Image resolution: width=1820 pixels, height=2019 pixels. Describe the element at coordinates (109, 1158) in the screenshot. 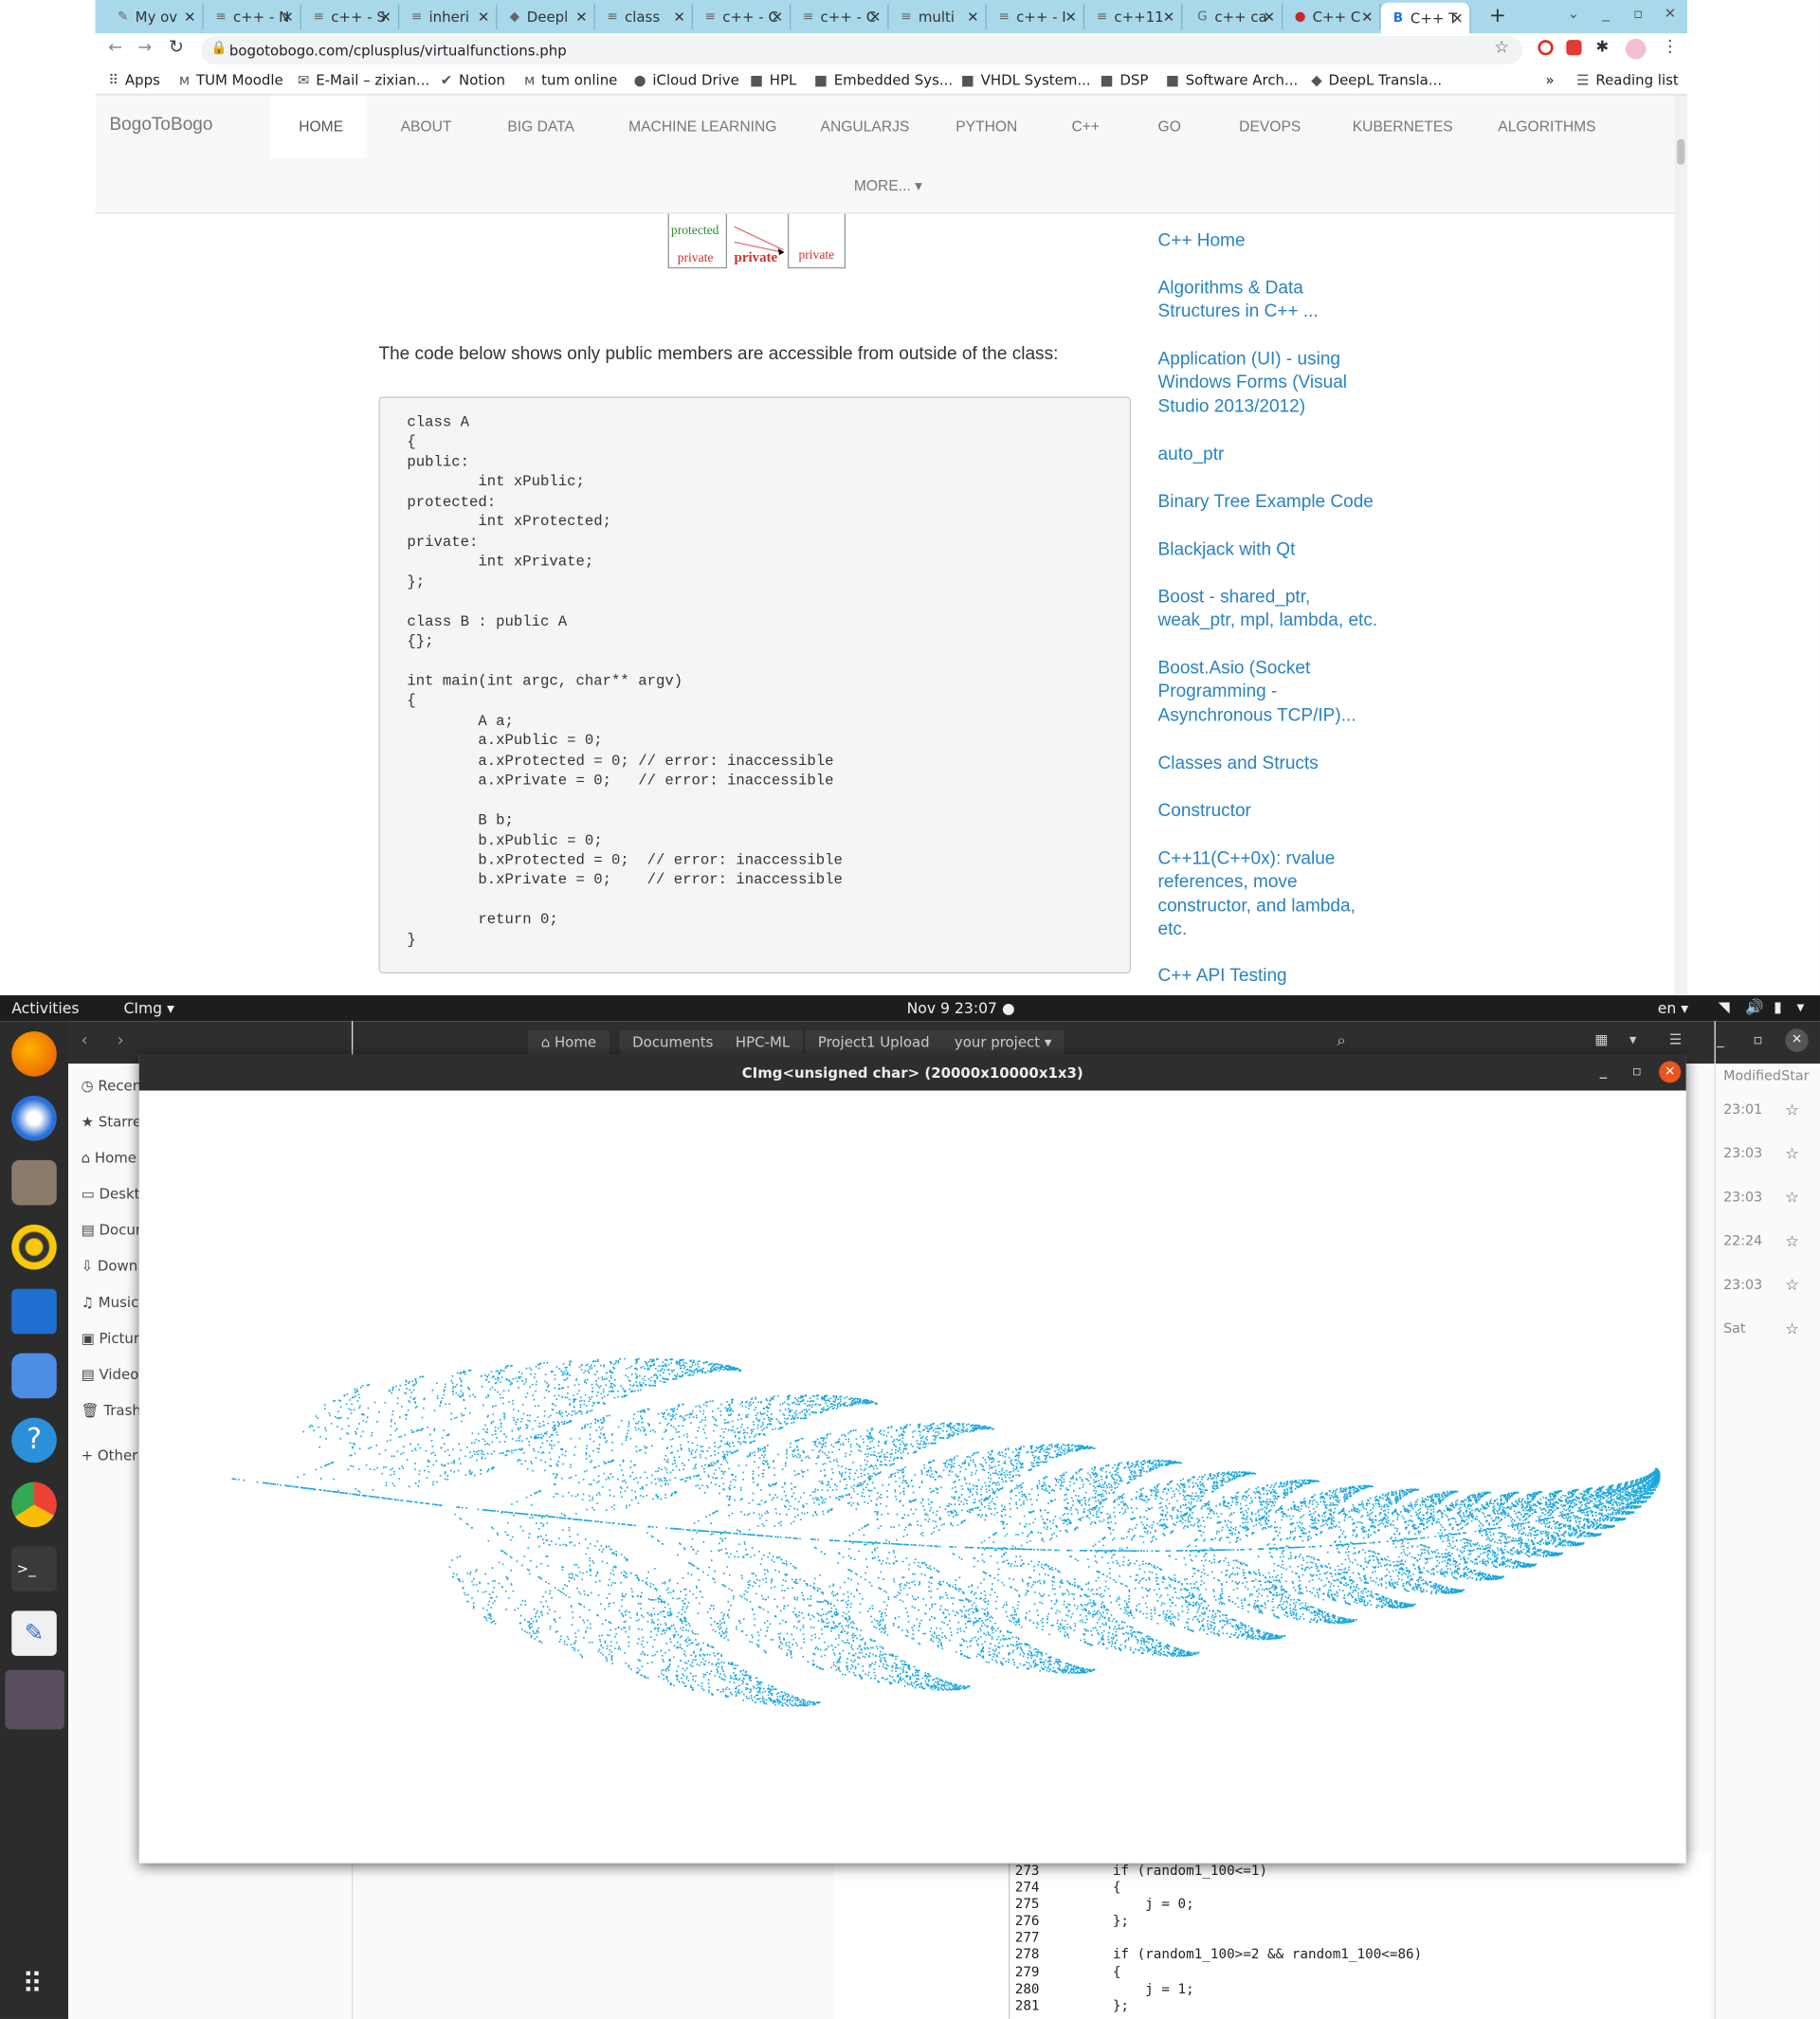

I see `sidebar-home: ⌂ Home` at that location.